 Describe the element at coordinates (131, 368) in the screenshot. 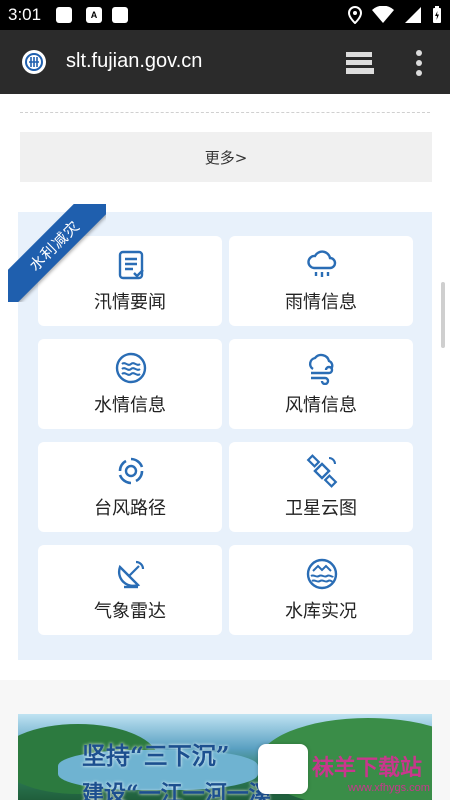

I see `water-waves-icon` at that location.